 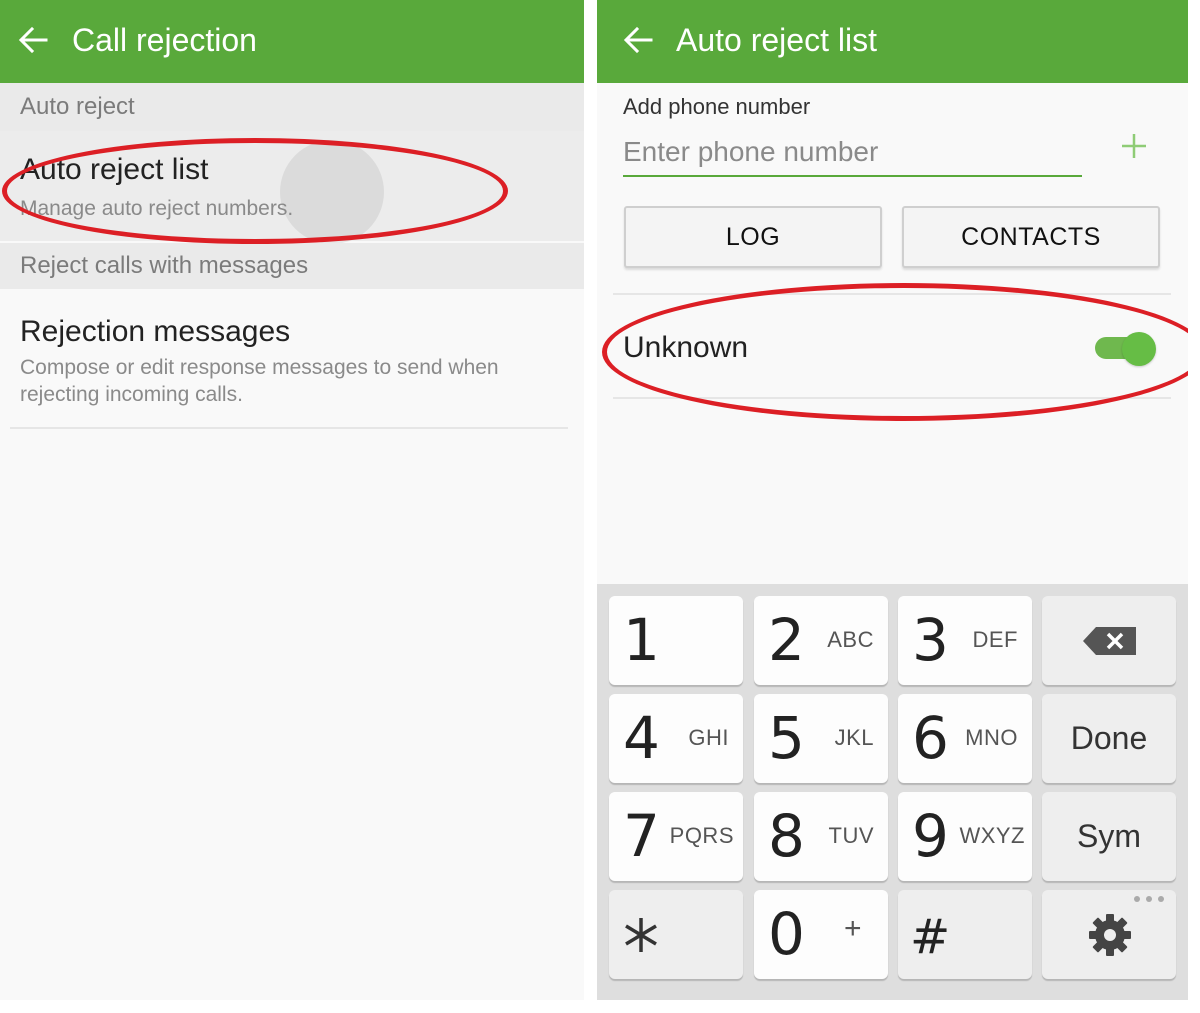 I want to click on key-9: 9 WXYZ, so click(x=965, y=836).